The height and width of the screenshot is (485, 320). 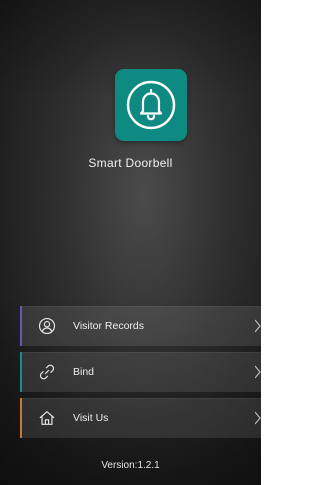 I want to click on menu-item-bind: Bind, so click(x=140, y=372).